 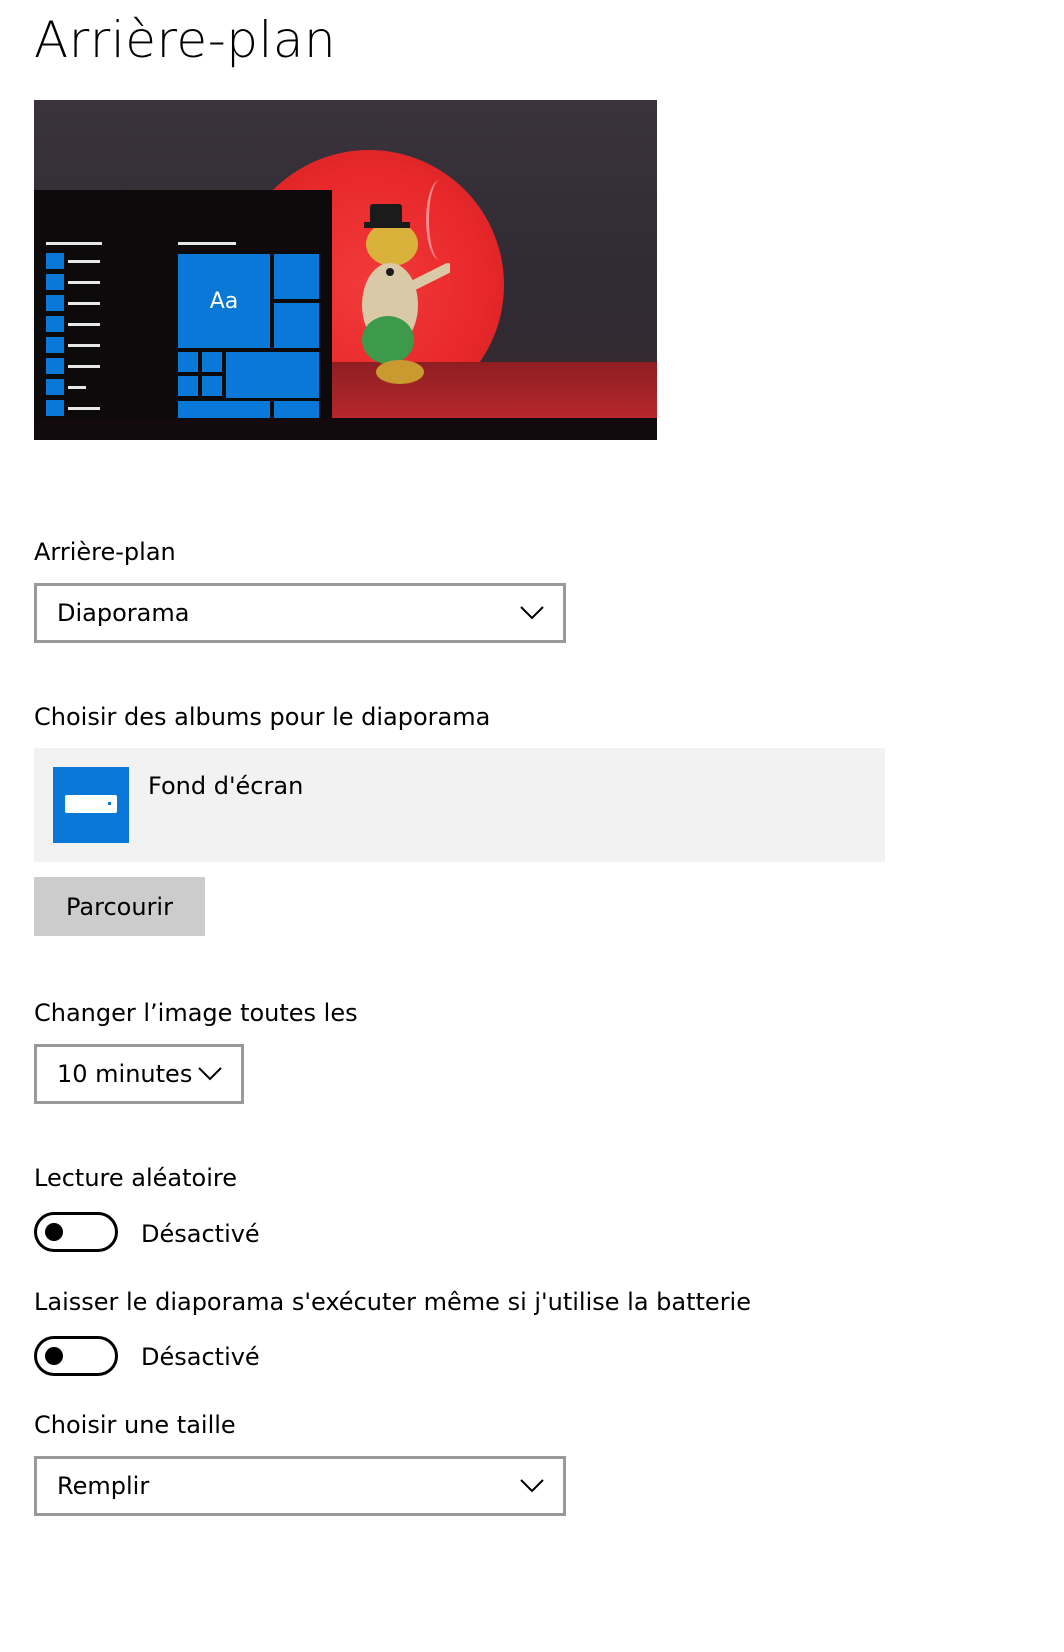 I want to click on preview-taskbar, so click(x=345, y=429).